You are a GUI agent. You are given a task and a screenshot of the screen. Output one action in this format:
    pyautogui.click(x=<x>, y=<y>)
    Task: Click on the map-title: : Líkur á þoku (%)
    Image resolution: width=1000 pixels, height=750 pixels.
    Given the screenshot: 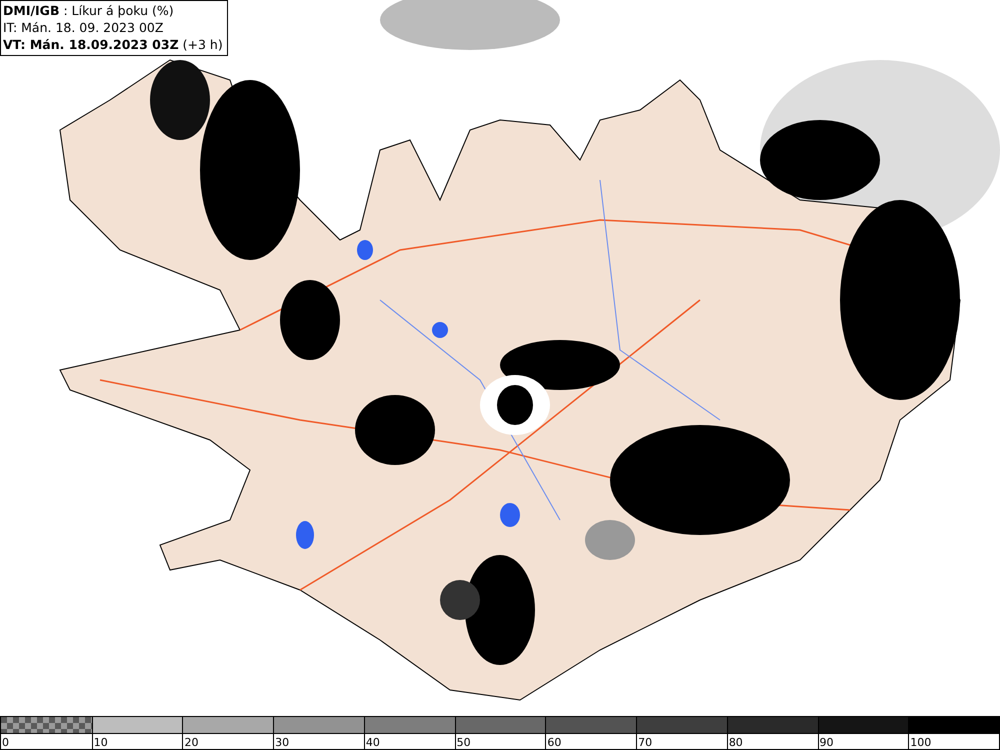 What is the action you would take?
    pyautogui.click(x=118, y=10)
    